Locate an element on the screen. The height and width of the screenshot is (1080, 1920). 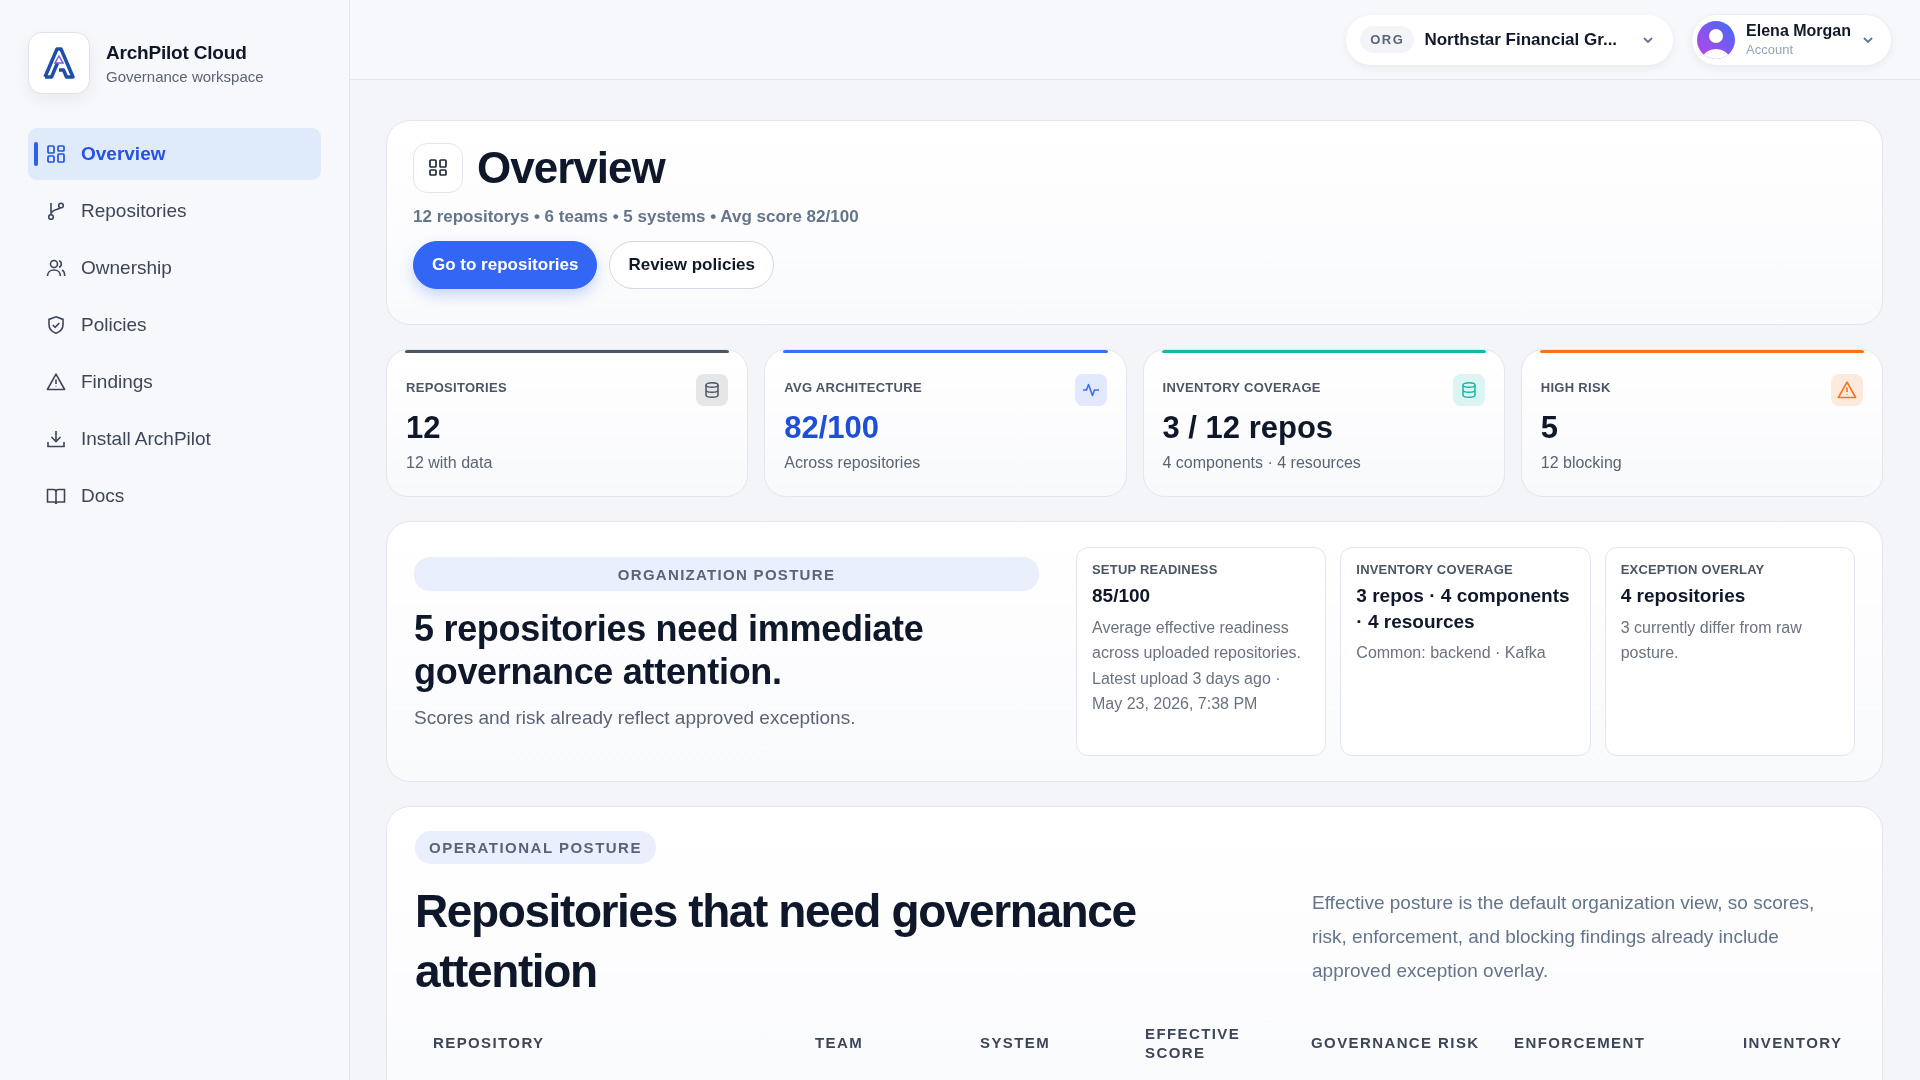
section-tag: OPERATIONAL POSTURE is located at coordinates (535, 847).